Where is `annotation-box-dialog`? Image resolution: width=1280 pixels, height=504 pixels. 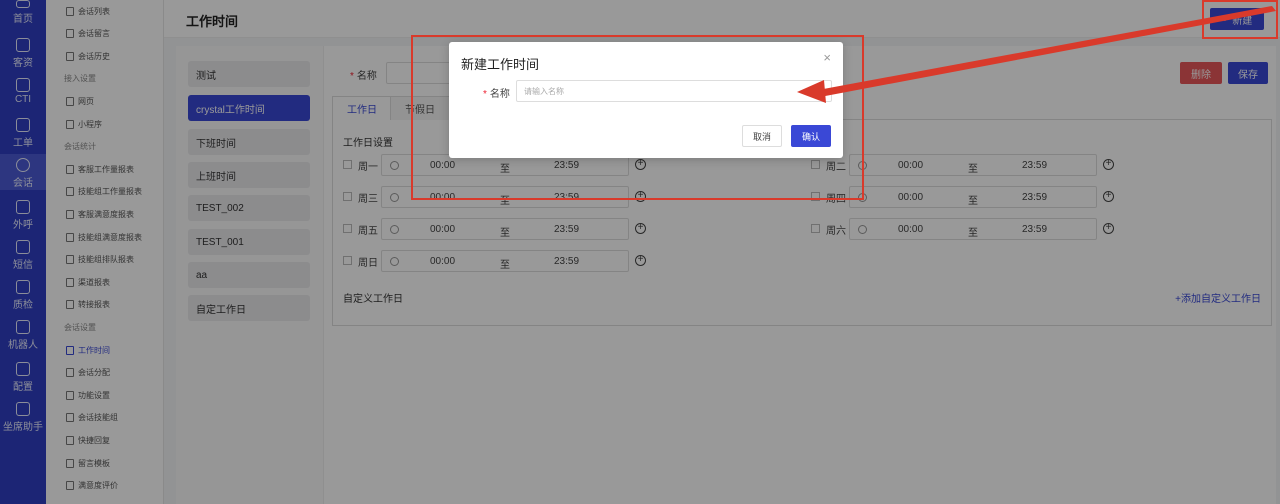 annotation-box-dialog is located at coordinates (637, 117).